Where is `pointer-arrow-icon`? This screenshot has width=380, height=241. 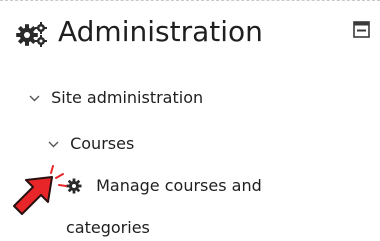 pointer-arrow-icon is located at coordinates (40, 190).